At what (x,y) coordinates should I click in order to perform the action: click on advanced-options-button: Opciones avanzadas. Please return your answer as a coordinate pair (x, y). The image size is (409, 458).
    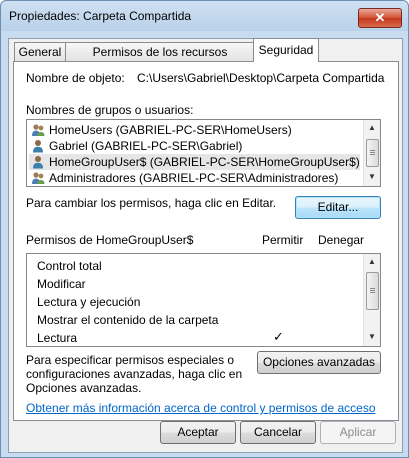
    Looking at the image, I should click on (319, 362).